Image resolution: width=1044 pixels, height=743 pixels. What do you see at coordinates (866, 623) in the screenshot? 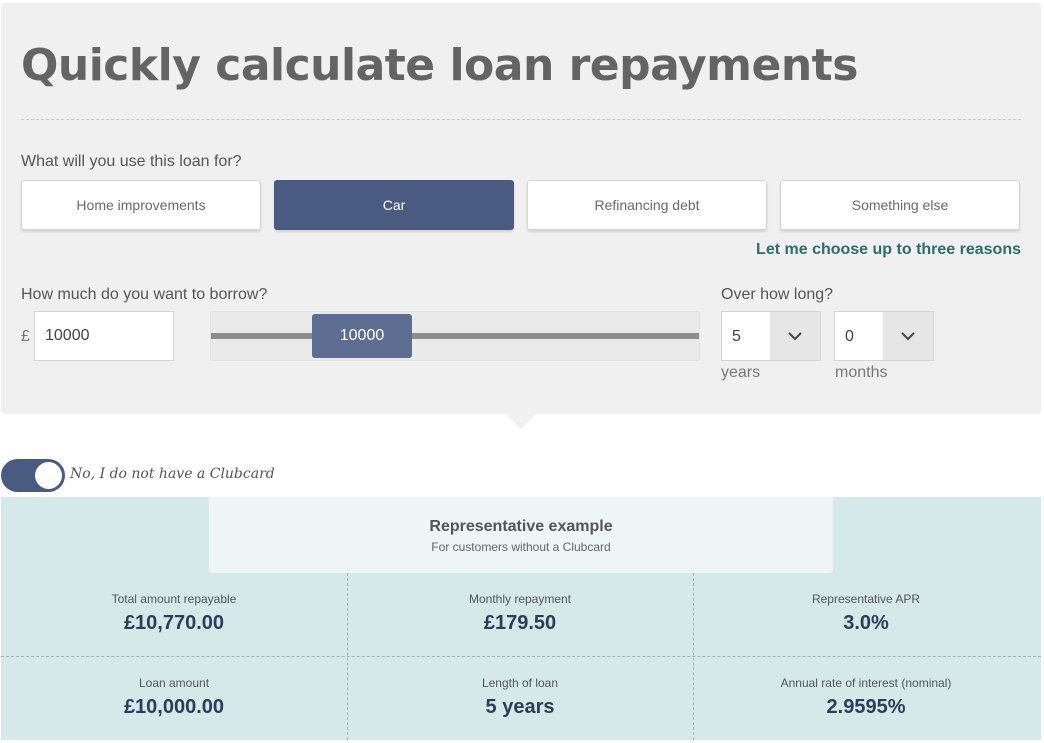
I see `stat-value: 3.0%` at bounding box center [866, 623].